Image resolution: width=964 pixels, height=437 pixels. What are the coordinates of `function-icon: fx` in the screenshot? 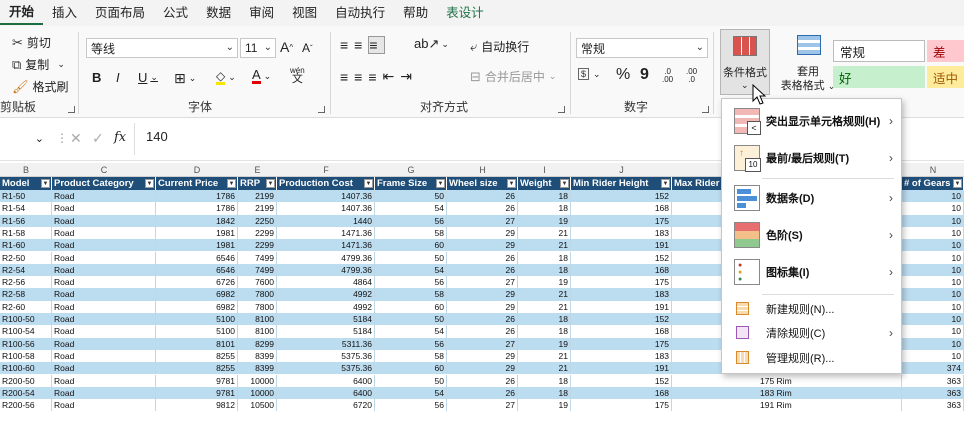 It's located at (120, 137).